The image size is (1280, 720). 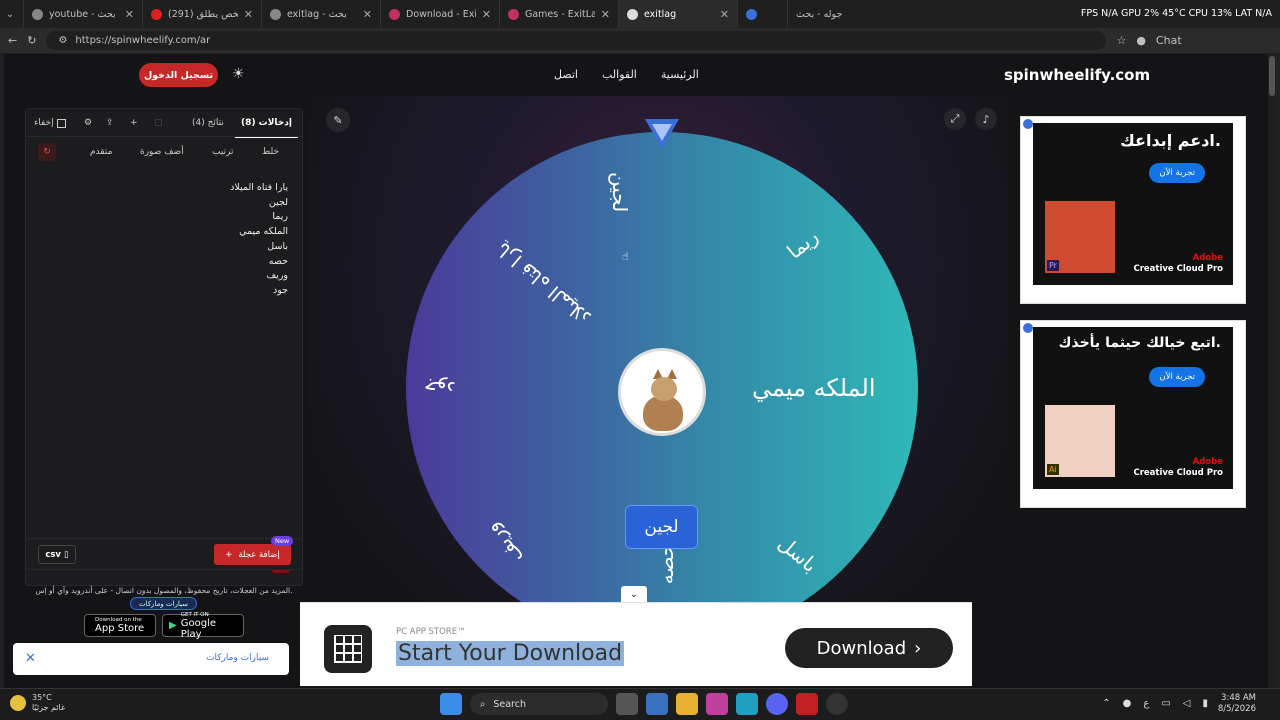 I want to click on tab-results: نتائج (4), so click(x=208, y=123).